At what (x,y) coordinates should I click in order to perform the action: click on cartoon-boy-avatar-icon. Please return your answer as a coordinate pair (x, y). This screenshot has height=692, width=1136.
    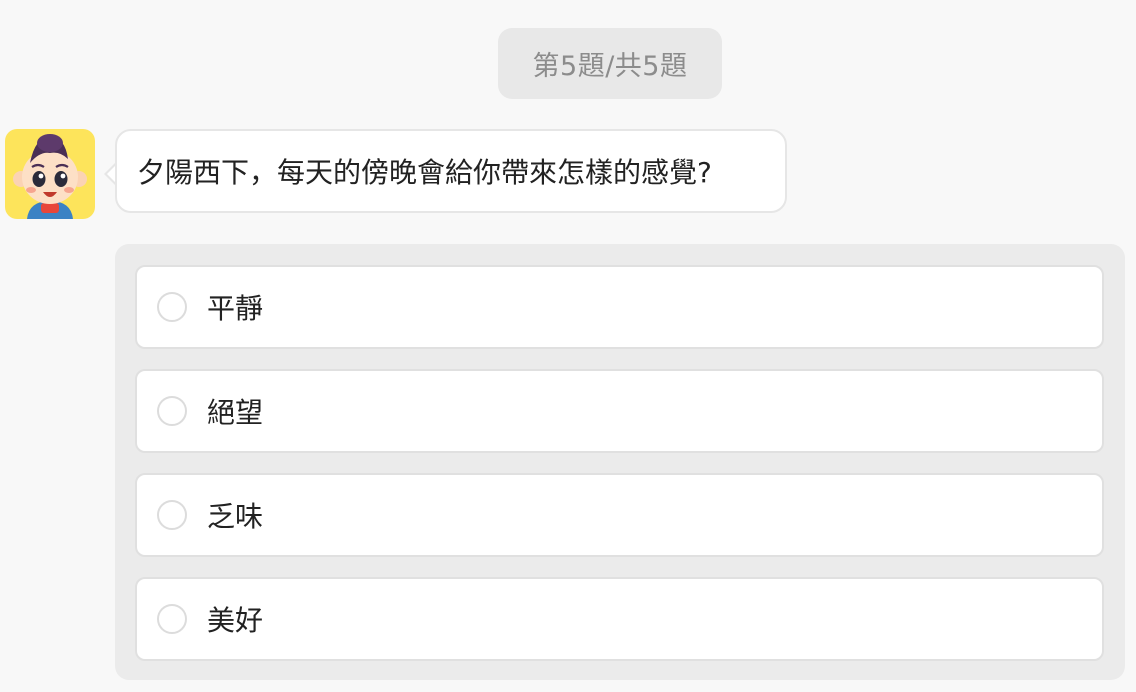
    Looking at the image, I should click on (50, 176).